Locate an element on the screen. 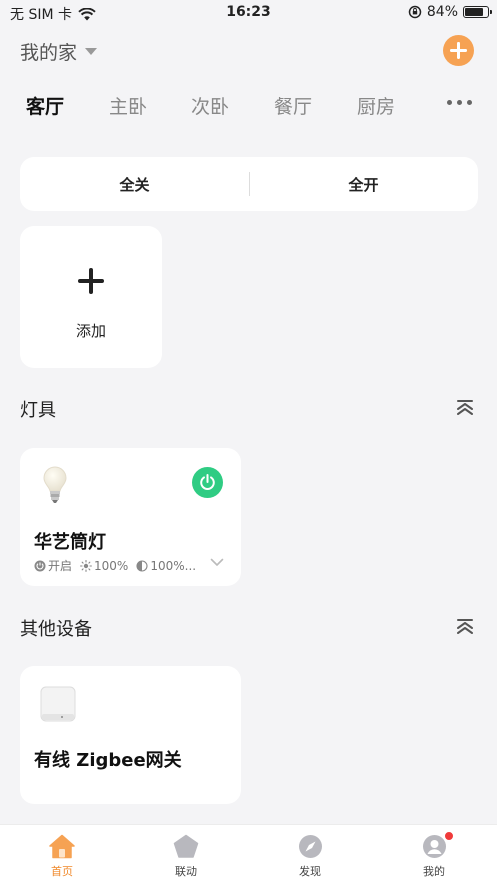  room-tab-dining: 餐厅 is located at coordinates (293, 105).